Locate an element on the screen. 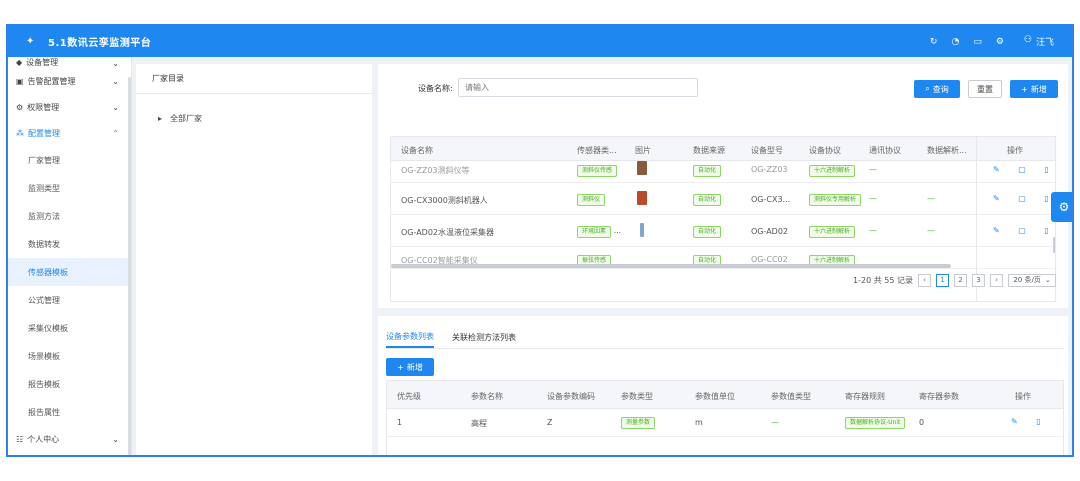 The height and width of the screenshot is (481, 1080). message-icon: ▭ is located at coordinates (977, 42).